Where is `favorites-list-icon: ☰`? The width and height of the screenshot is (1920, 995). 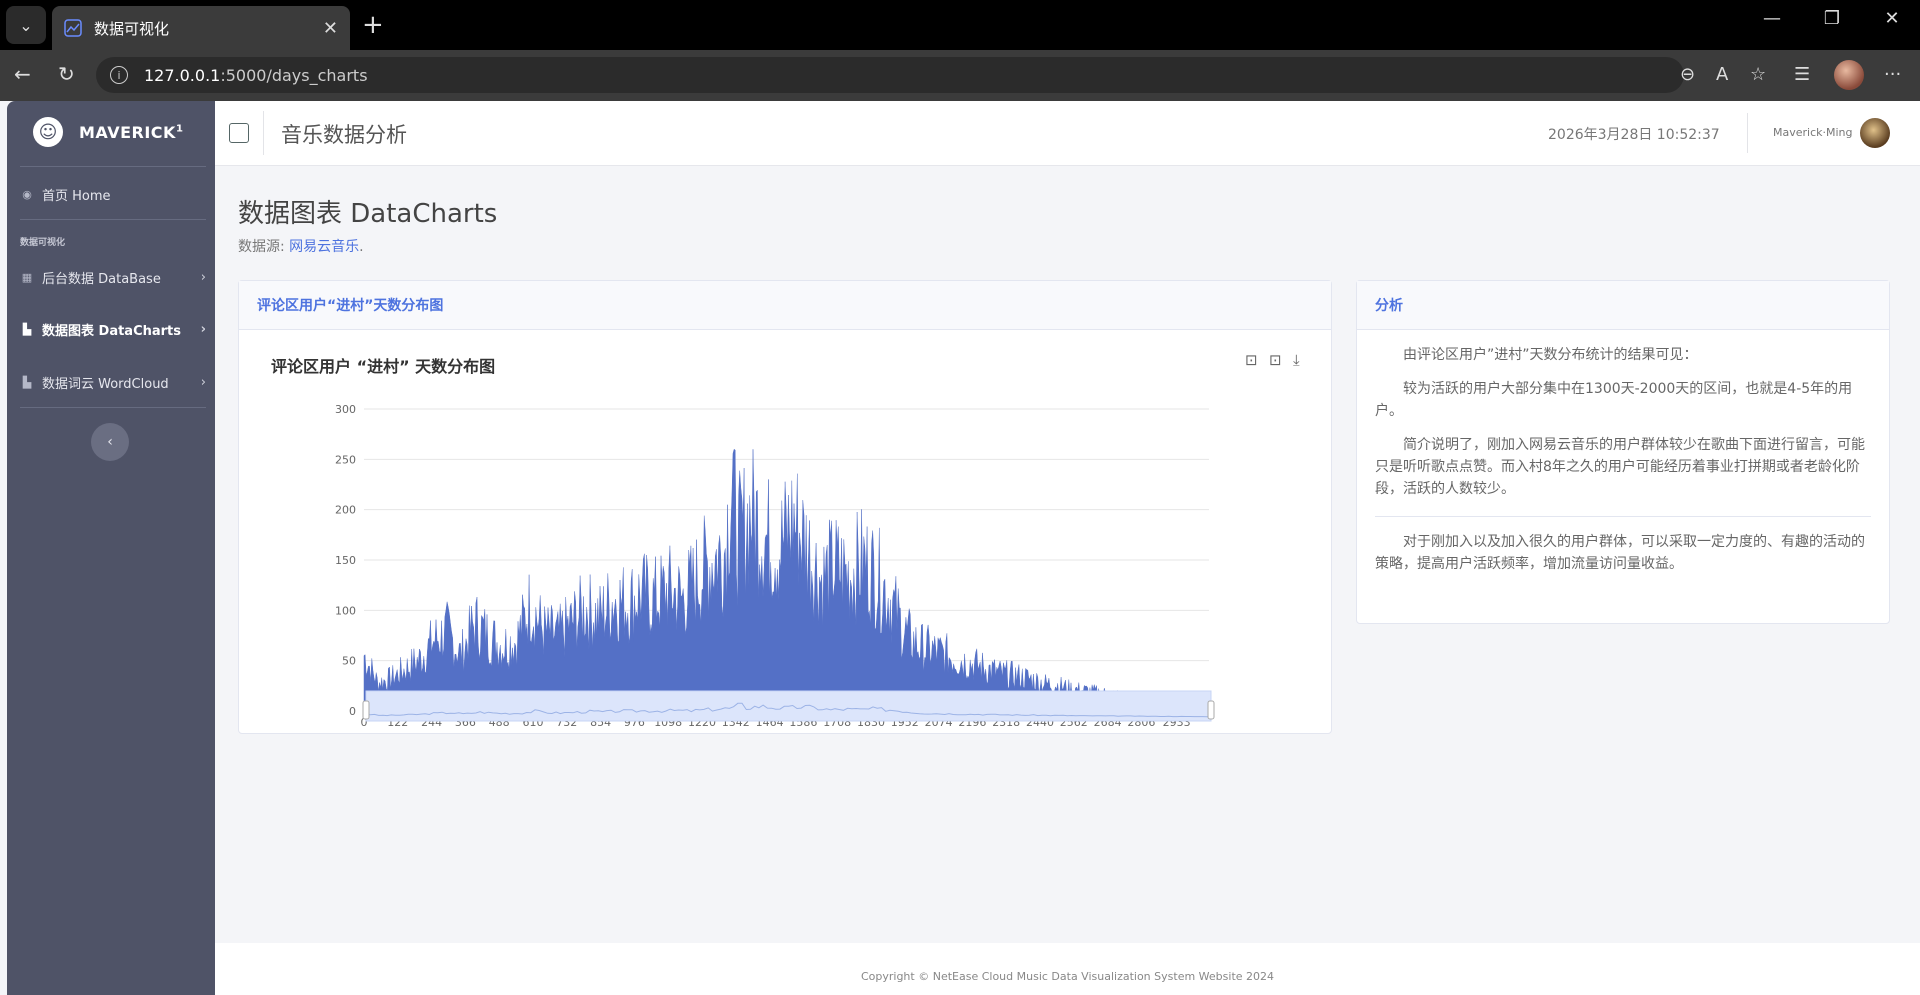 favorites-list-icon: ☰ is located at coordinates (1802, 74).